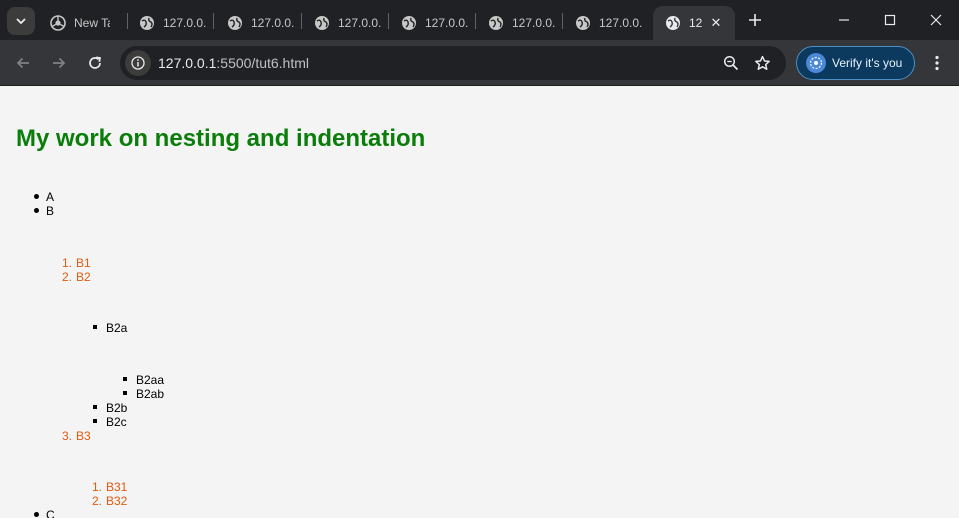 Image resolution: width=959 pixels, height=518 pixels. Describe the element at coordinates (890, 20) in the screenshot. I see `maximize-icon` at that location.